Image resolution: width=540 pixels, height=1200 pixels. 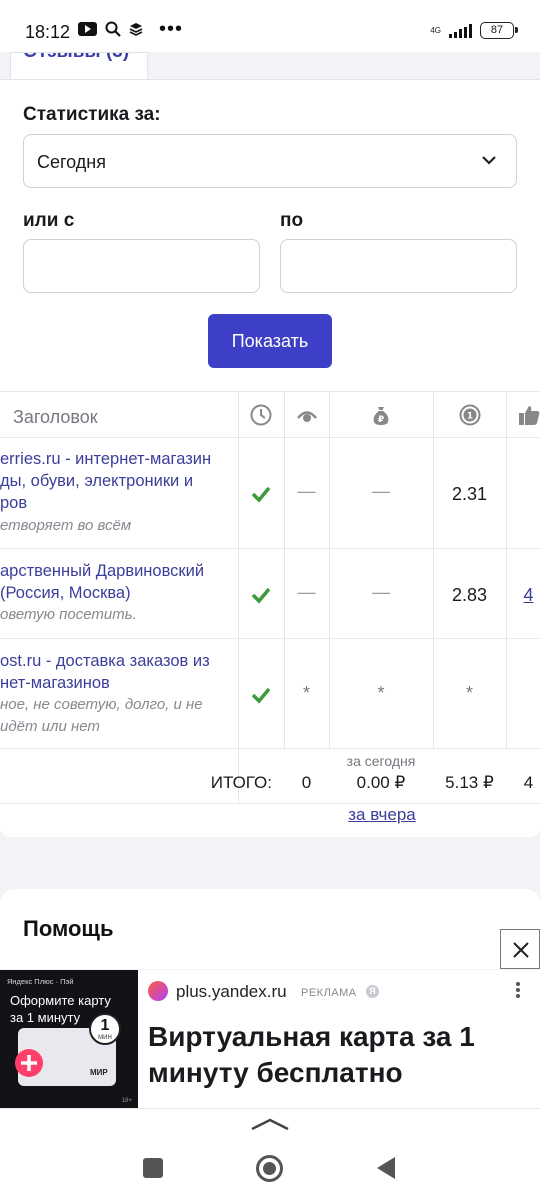 I want to click on thumbs-up-icon, so click(x=529, y=415).